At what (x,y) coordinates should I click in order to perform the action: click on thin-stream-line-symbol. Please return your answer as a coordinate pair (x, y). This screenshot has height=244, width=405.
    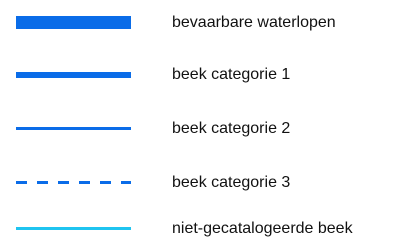
    Looking at the image, I should click on (73, 128).